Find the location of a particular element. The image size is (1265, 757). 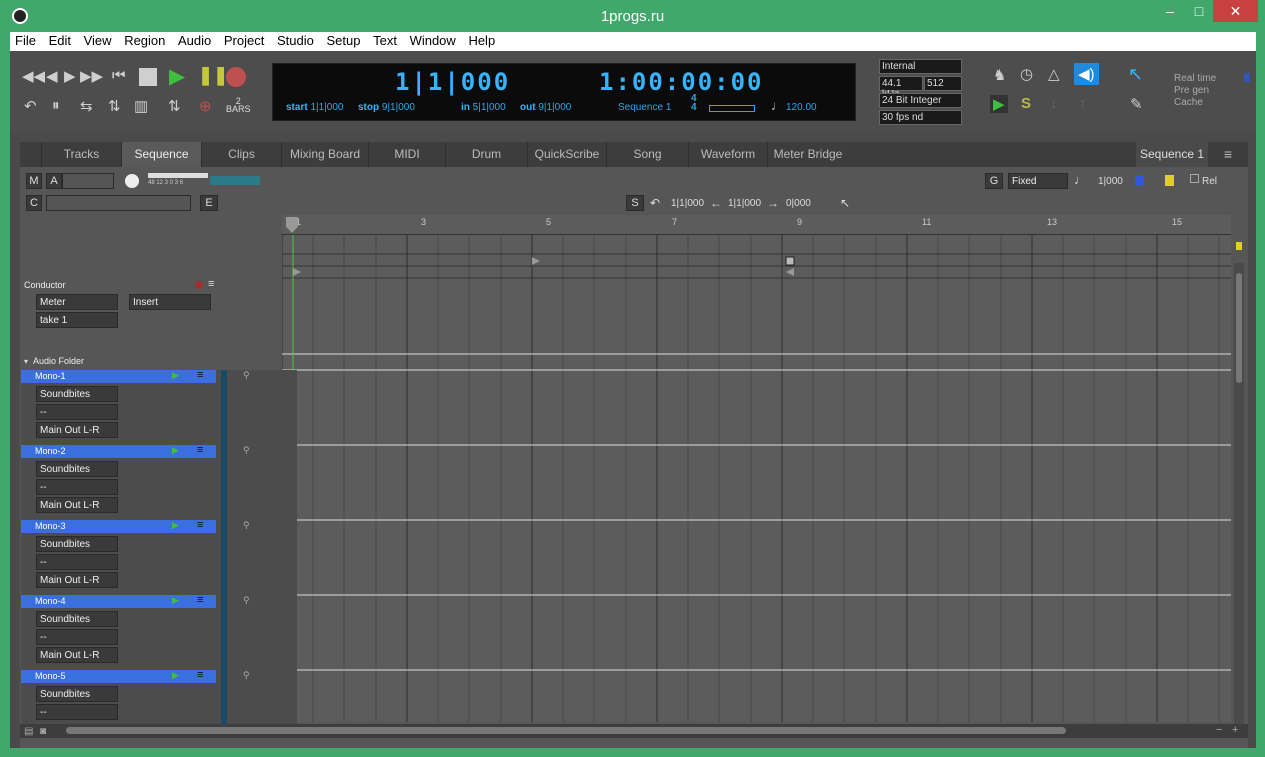

tab-drum: Drum is located at coordinates (487, 154).